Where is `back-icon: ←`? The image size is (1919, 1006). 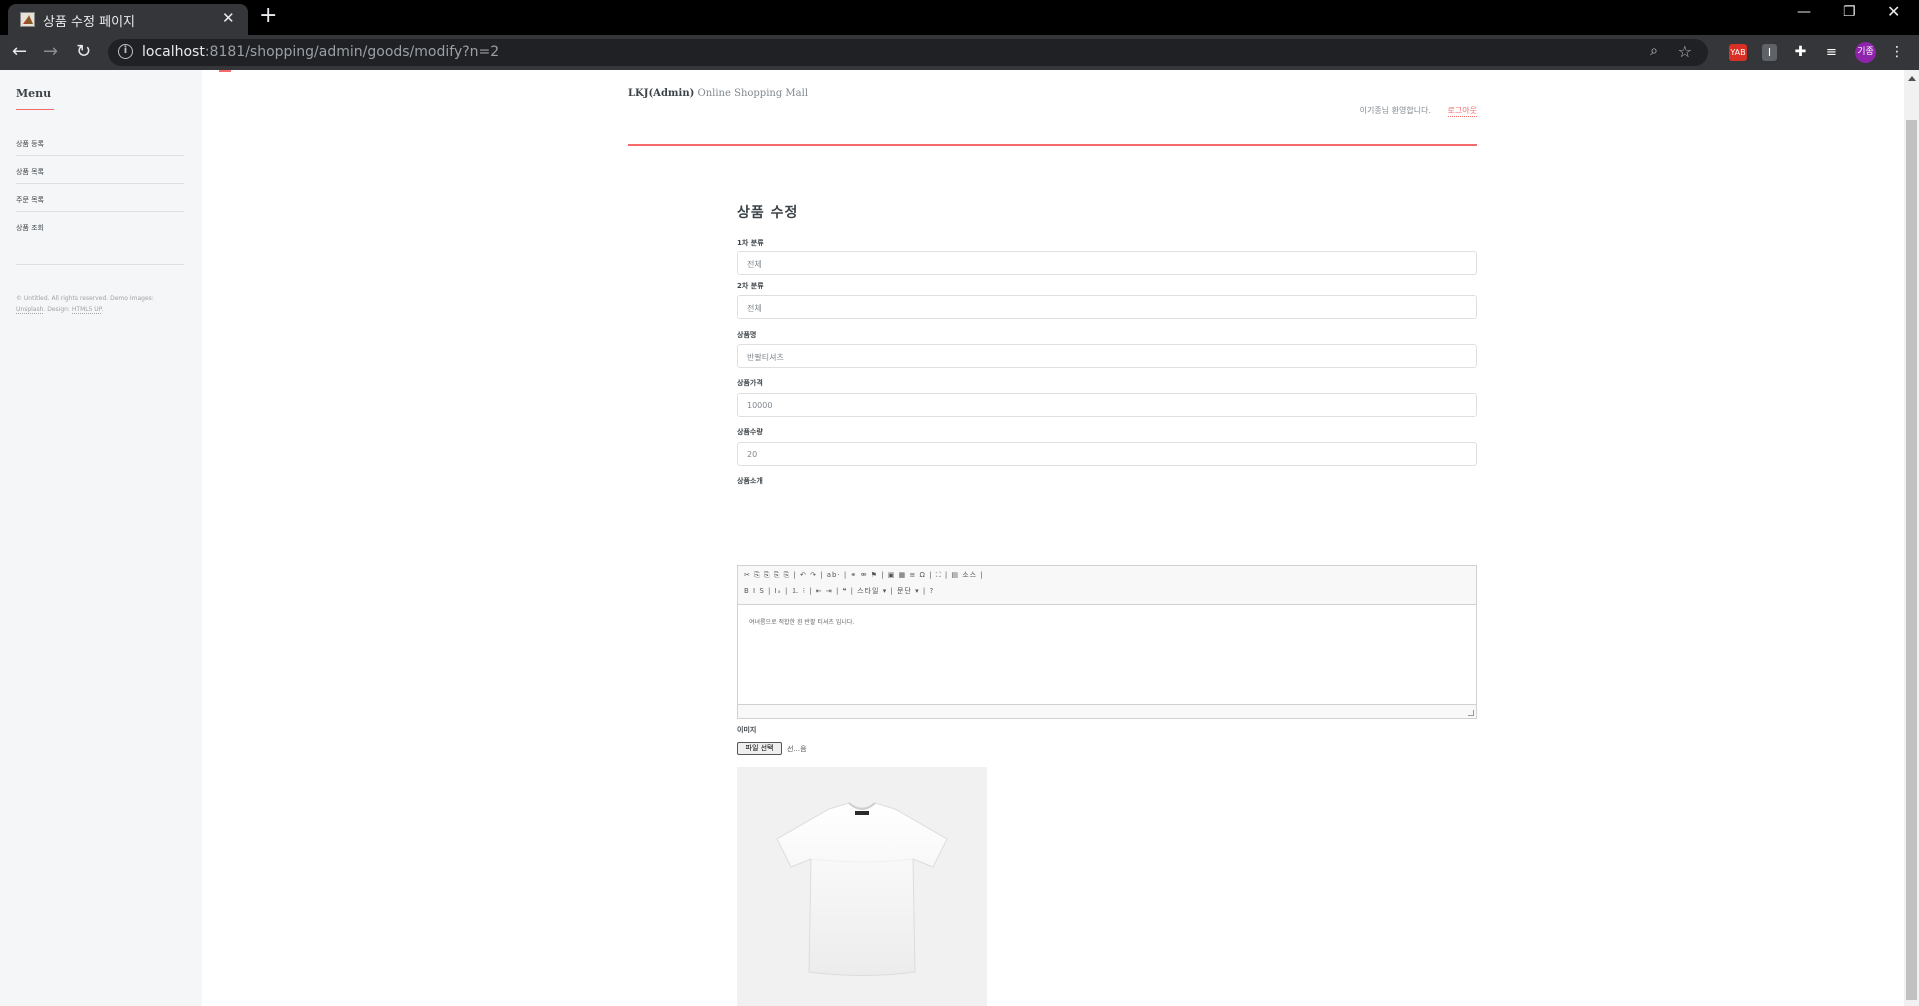 back-icon: ← is located at coordinates (19, 51).